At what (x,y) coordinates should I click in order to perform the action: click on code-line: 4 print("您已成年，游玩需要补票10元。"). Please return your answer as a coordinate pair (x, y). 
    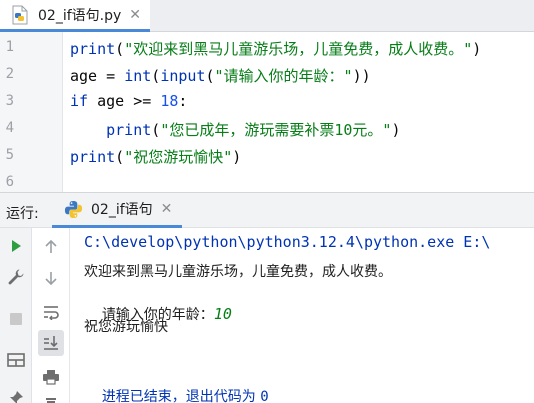
    Looking at the image, I should click on (267, 129).